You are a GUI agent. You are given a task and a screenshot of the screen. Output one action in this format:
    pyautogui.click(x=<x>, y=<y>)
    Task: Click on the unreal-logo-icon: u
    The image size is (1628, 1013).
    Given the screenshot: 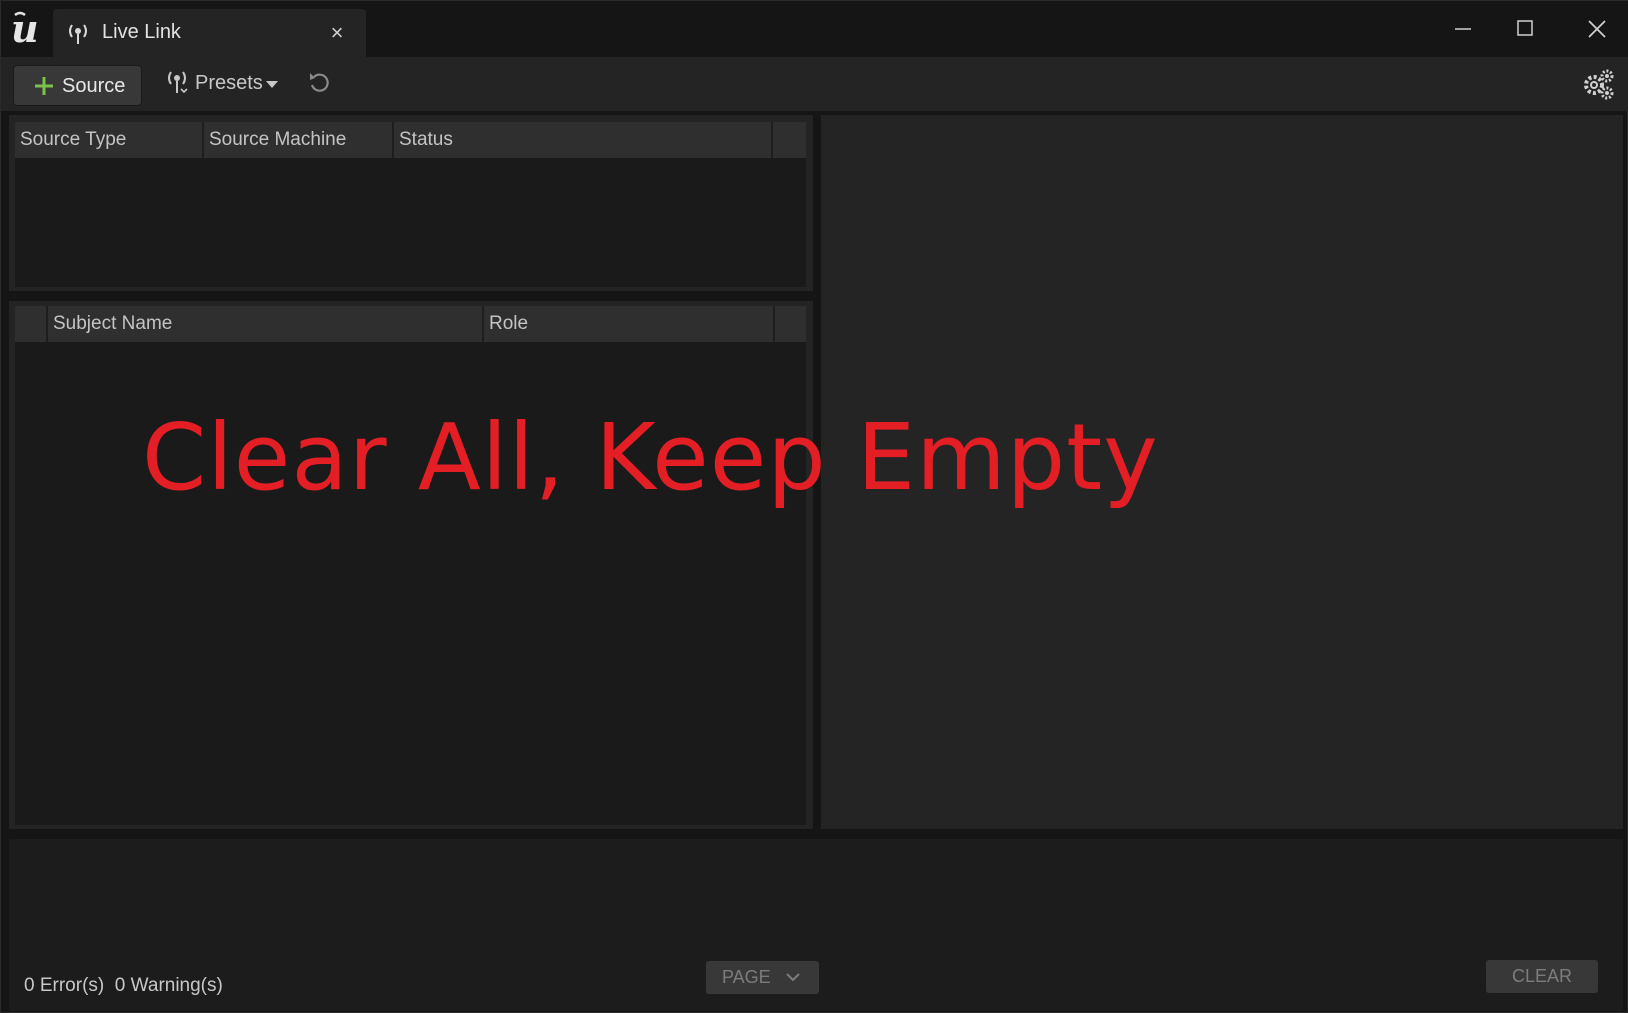 What is the action you would take?
    pyautogui.click(x=25, y=28)
    